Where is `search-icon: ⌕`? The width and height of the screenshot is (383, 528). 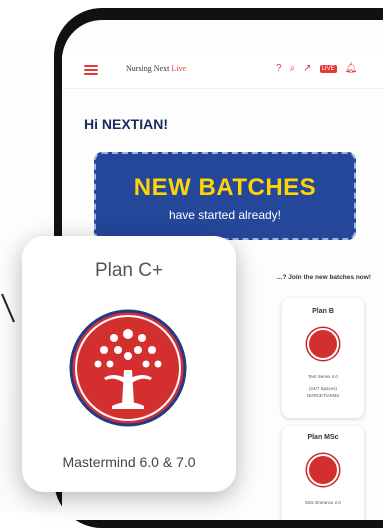
search-icon: ⌕ is located at coordinates (293, 69).